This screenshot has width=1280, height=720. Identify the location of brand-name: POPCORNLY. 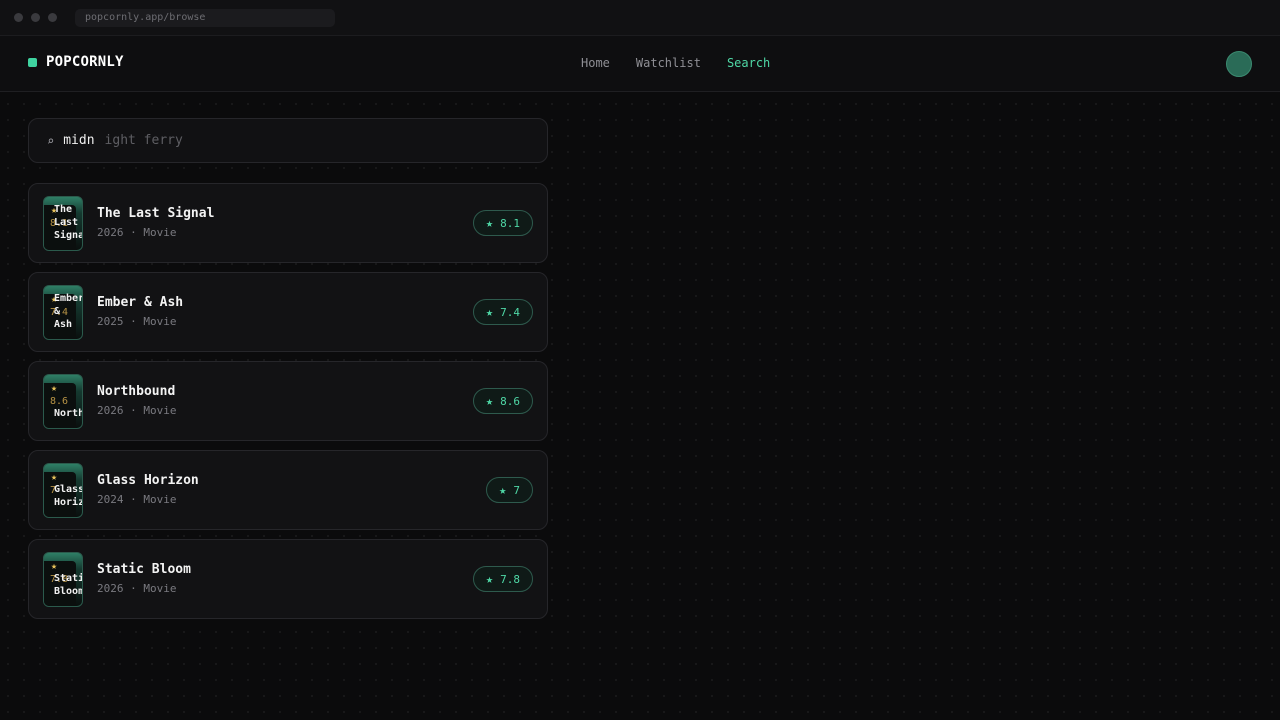
(85, 62).